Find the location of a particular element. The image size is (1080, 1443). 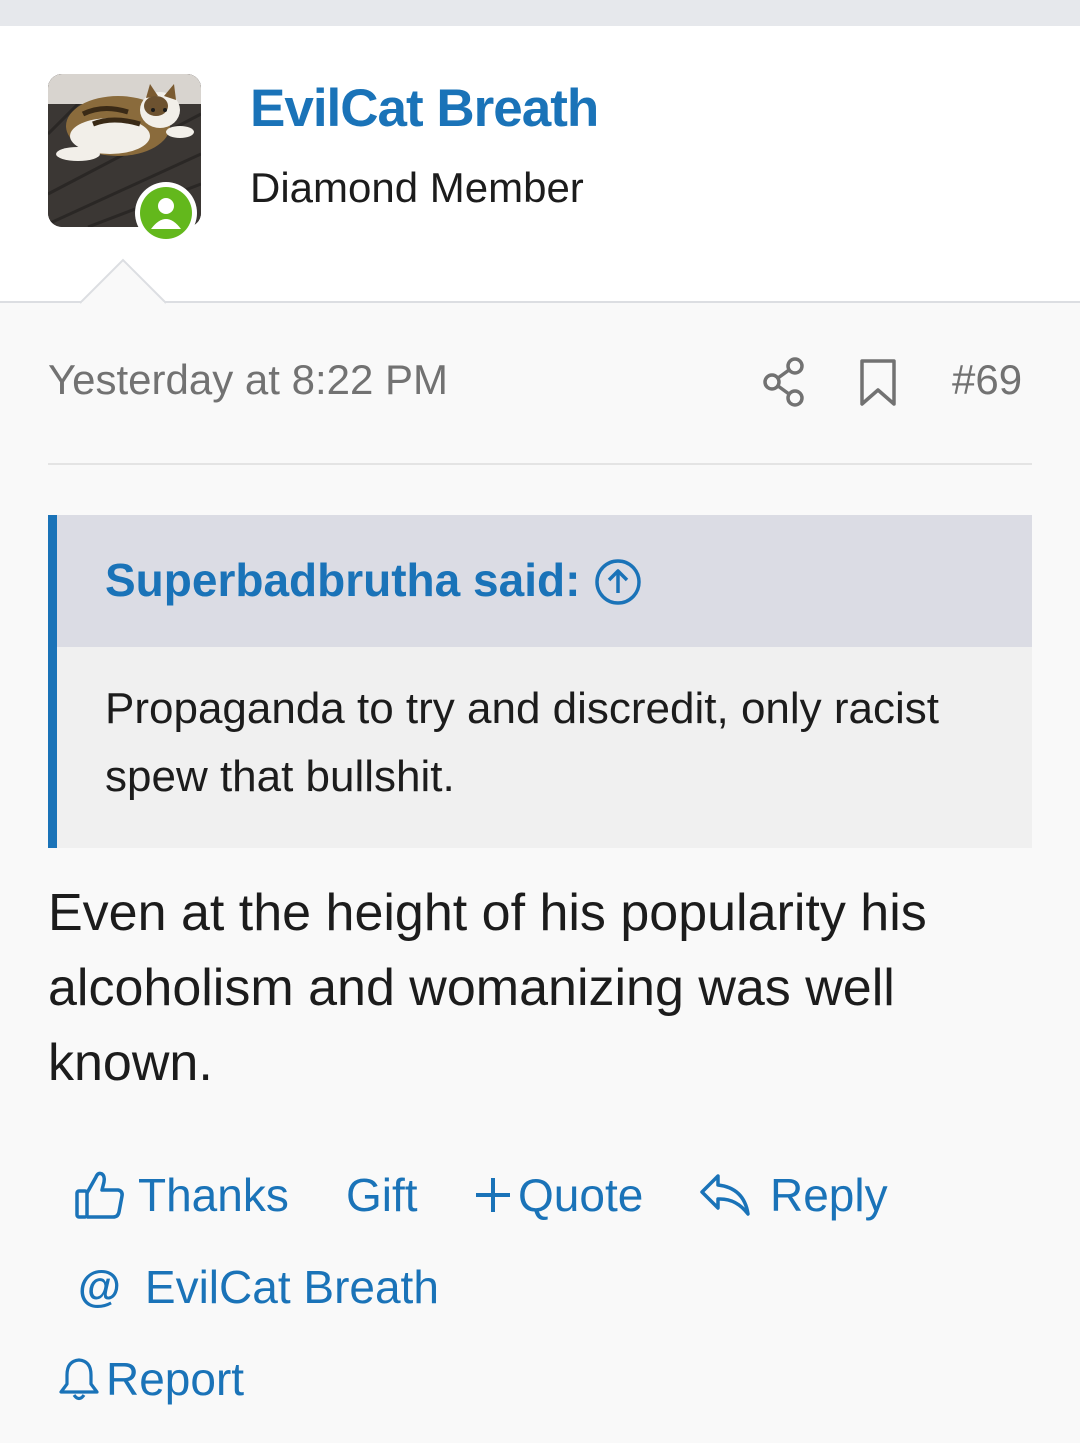

bookmark-icon is located at coordinates (878, 383).